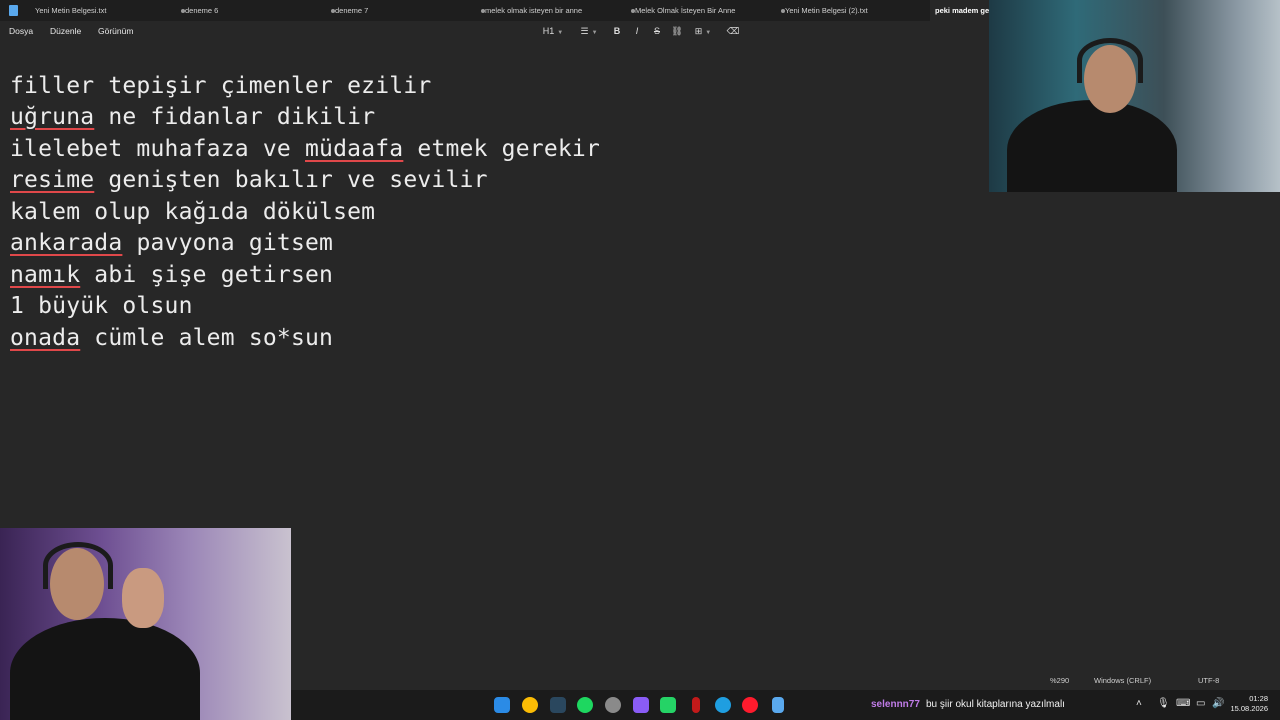 Image resolution: width=1280 pixels, height=720 pixels. What do you see at coordinates (71, 10) in the screenshot?
I see `tab-label: Yeni Metin Belgesi.txt` at bounding box center [71, 10].